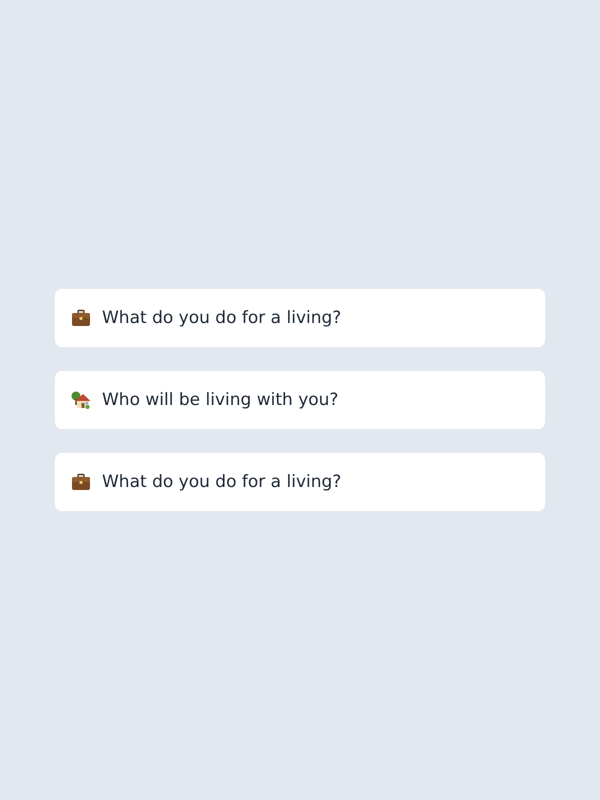  I want to click on question-text: Who will be living with you?, so click(220, 400).